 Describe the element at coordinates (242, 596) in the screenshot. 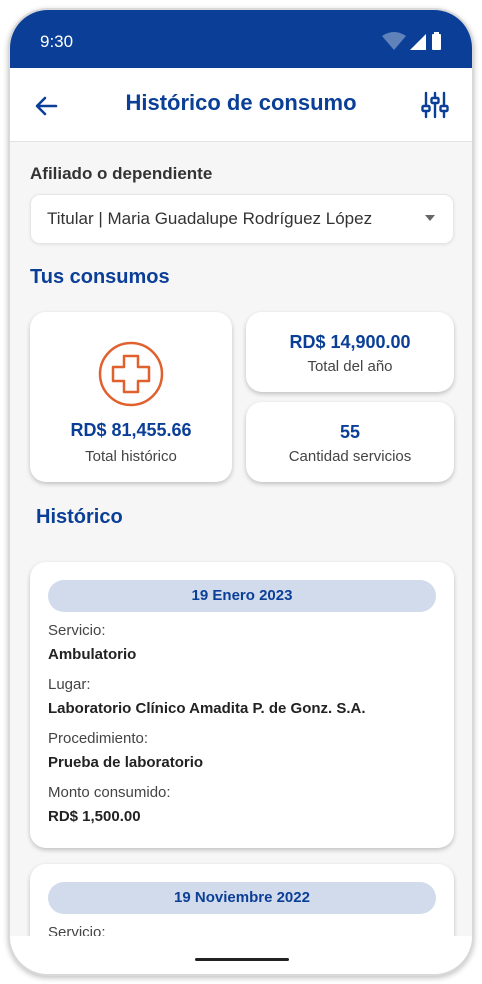

I see `history-date: 19 Enero 2023` at that location.